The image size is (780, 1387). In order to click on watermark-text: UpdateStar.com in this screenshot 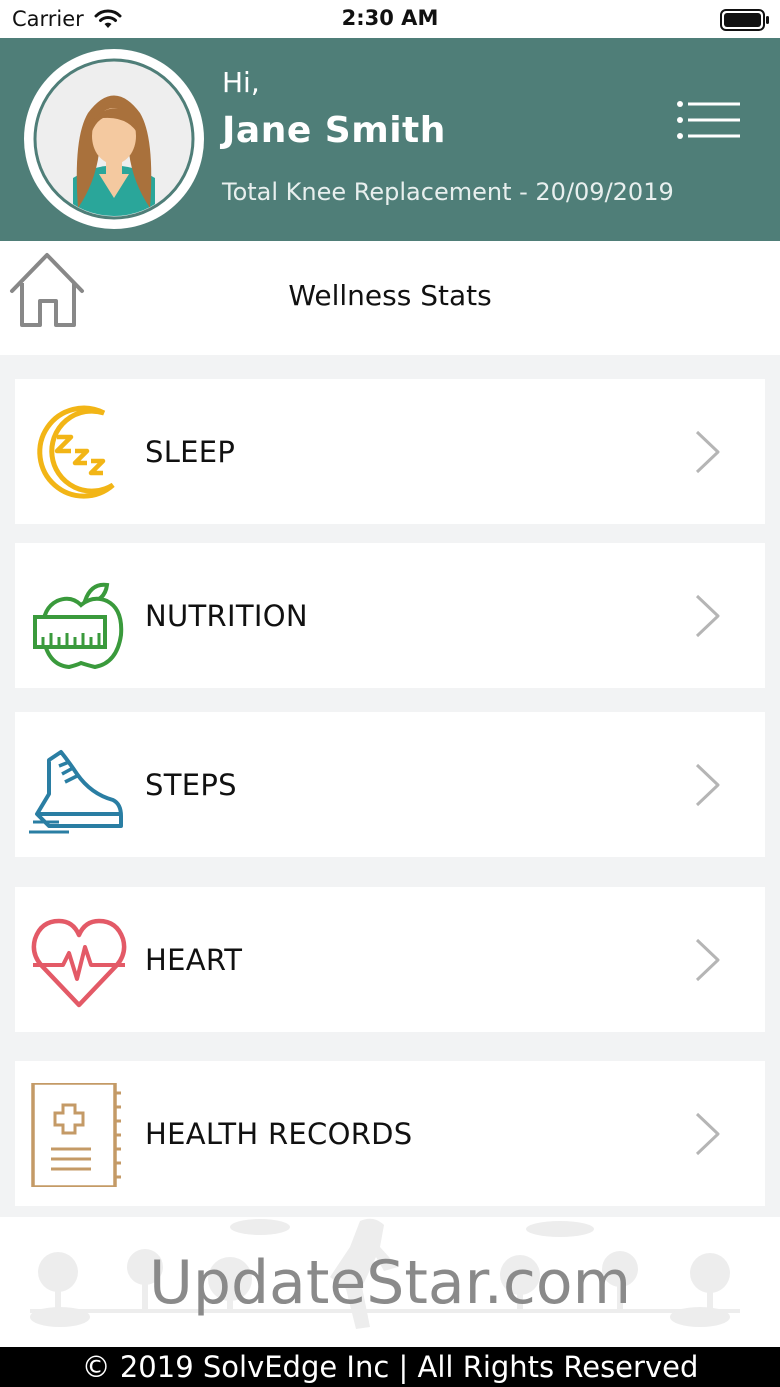, I will do `click(390, 1283)`.